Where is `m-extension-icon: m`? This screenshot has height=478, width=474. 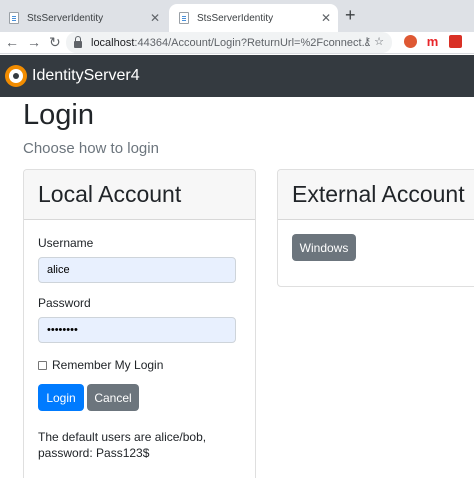
m-extension-icon: m is located at coordinates (432, 41).